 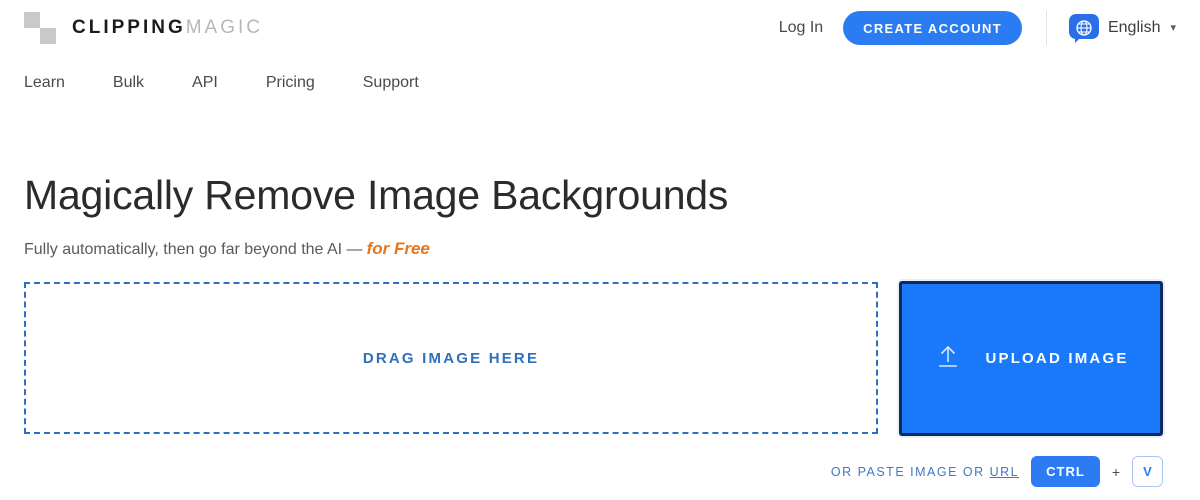 I want to click on create-account-button: CREATE ACCOUNT, so click(x=932, y=28).